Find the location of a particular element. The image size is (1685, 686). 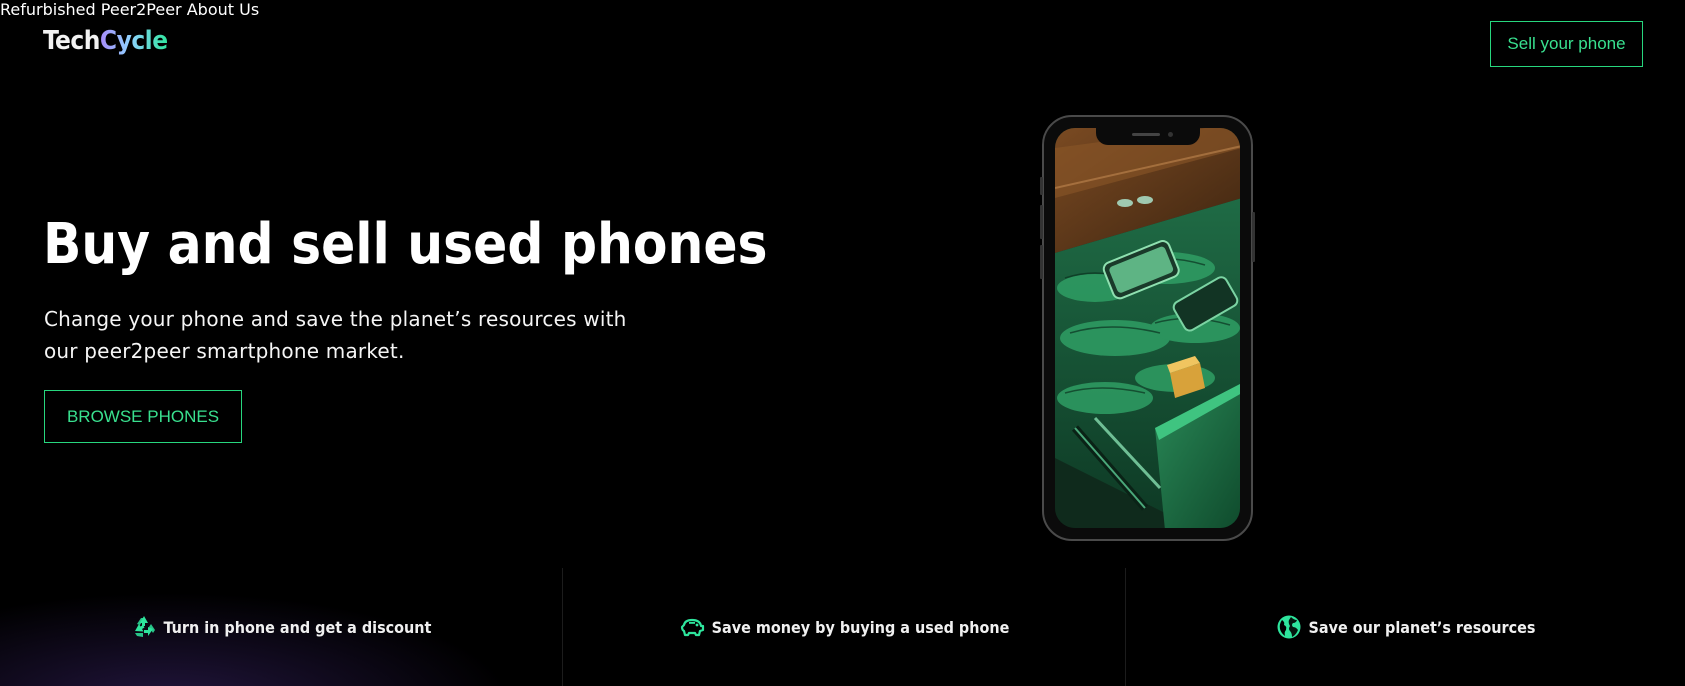

feature-item-discount: Turn in phone and get a discount is located at coordinates (281, 627).